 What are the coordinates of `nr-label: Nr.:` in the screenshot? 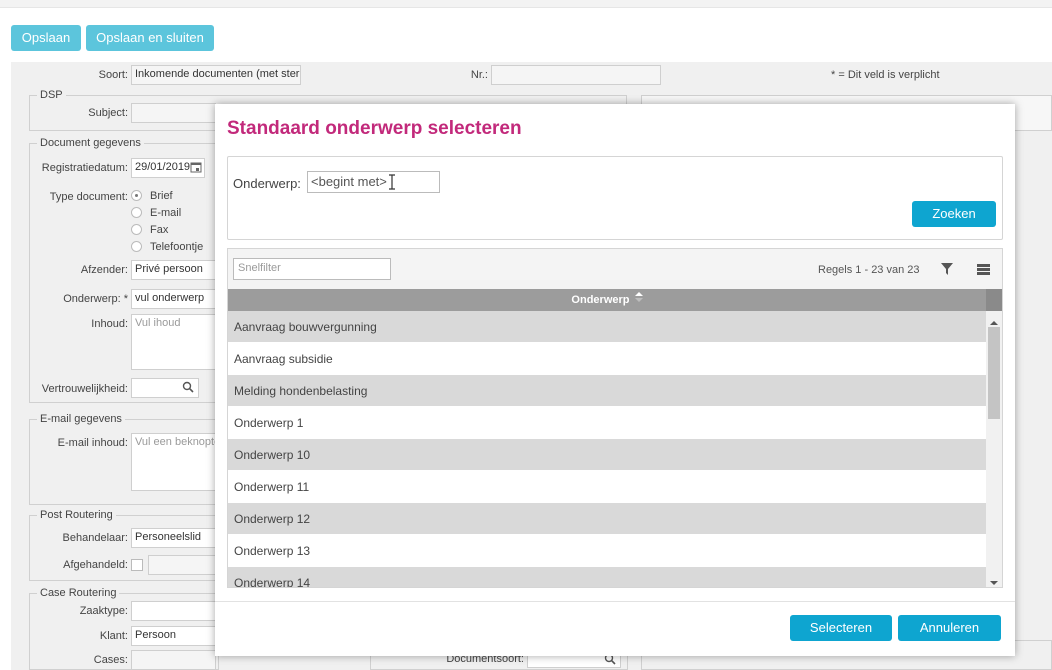 It's located at (479, 75).